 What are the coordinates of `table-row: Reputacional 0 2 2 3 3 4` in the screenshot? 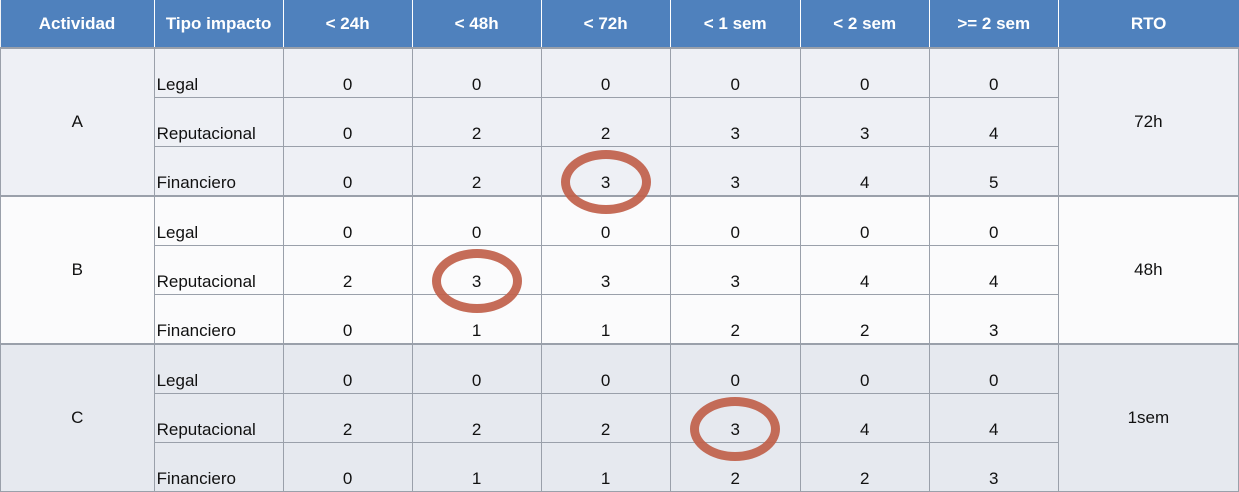 It's located at (619, 122).